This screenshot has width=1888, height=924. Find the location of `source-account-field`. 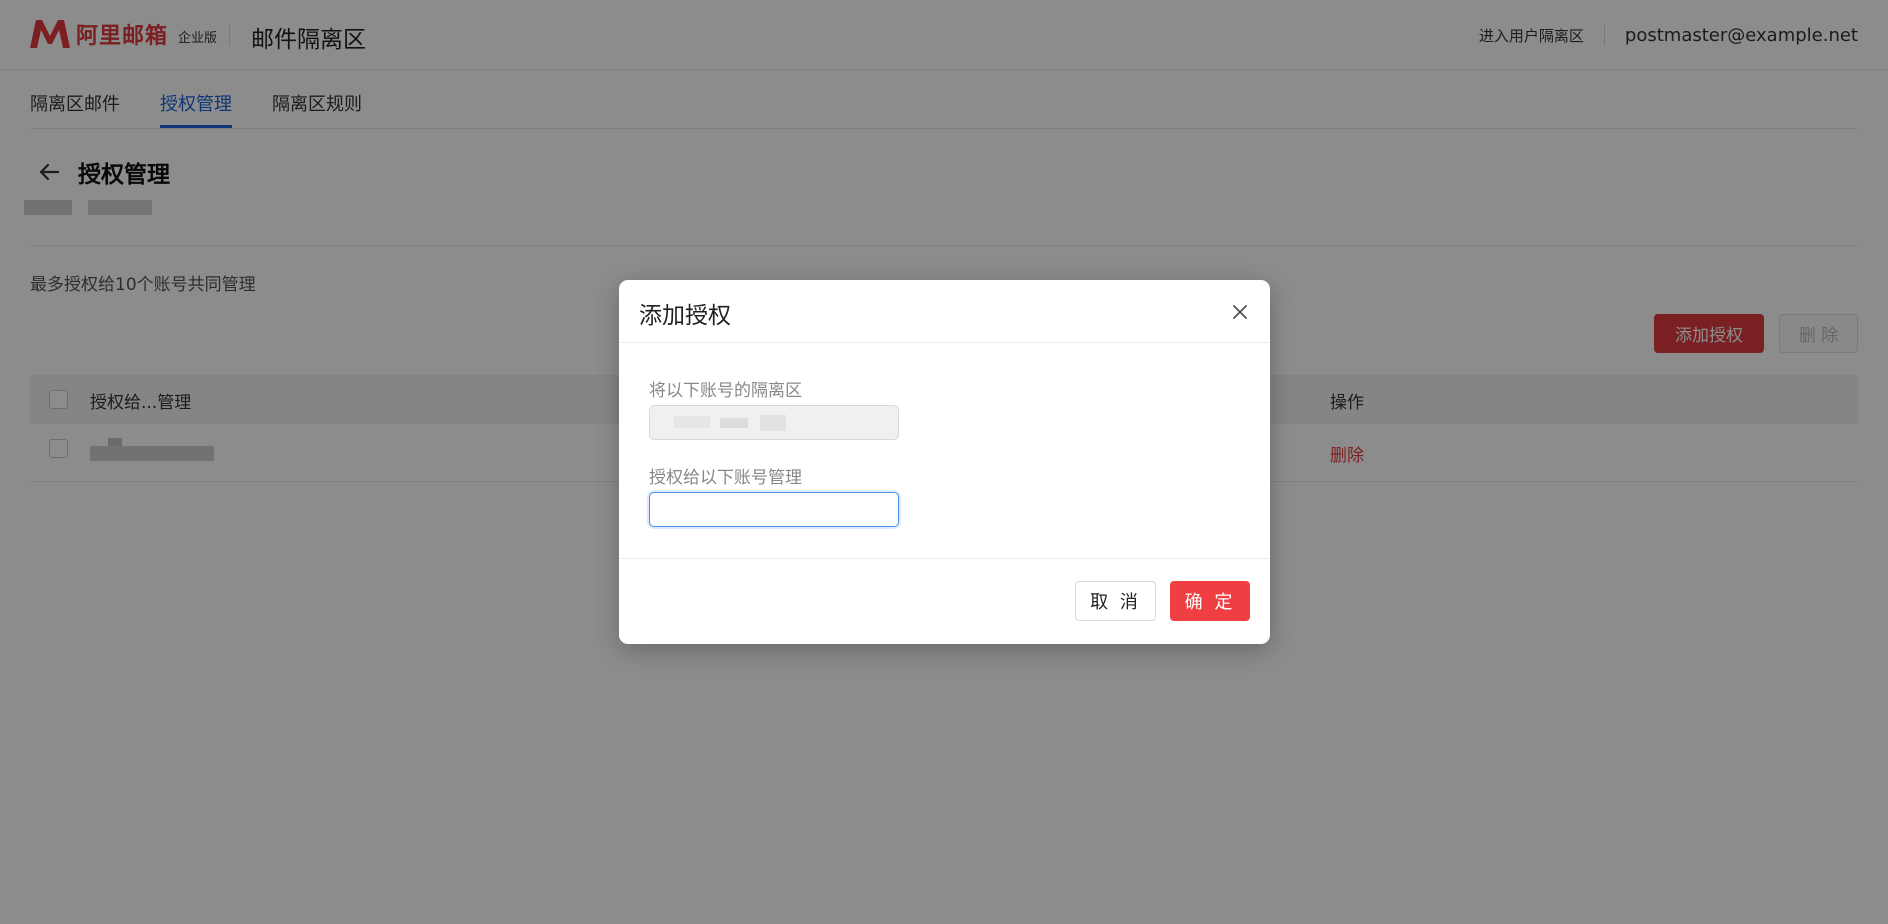

source-account-field is located at coordinates (774, 422).